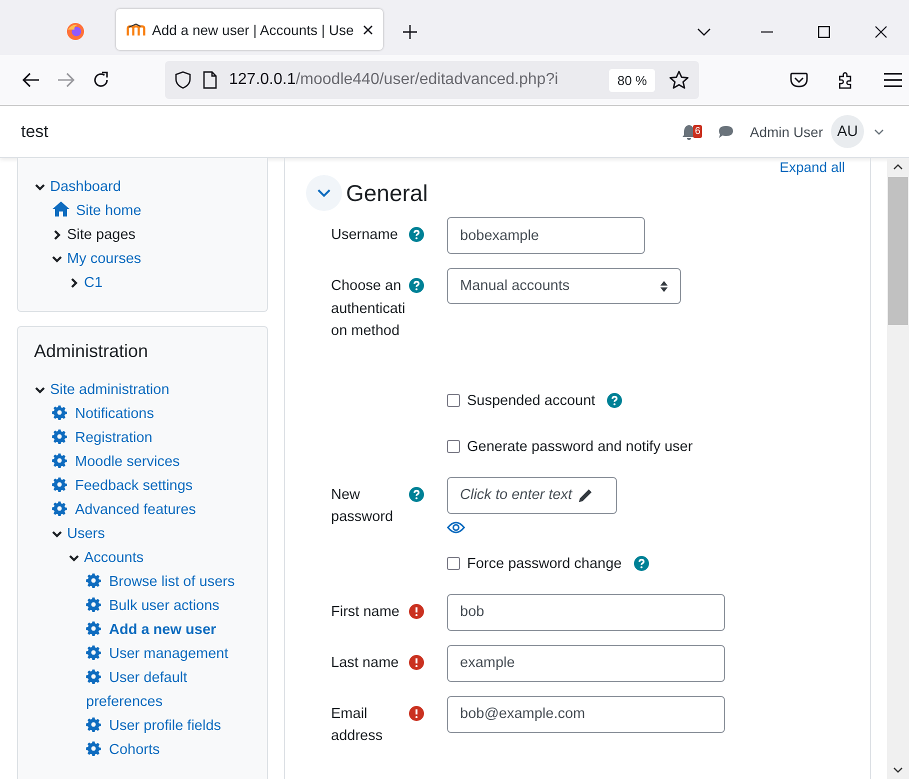 This screenshot has width=909, height=779. I want to click on expand-all-link: Expand all, so click(812, 167).